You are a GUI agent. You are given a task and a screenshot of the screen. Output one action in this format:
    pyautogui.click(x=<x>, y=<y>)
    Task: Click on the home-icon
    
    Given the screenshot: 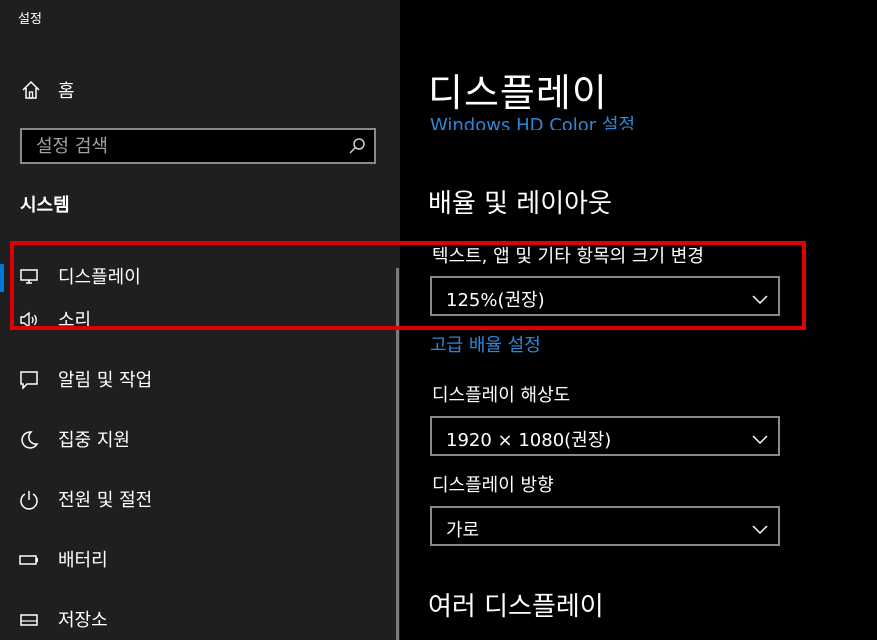 What is the action you would take?
    pyautogui.click(x=31, y=90)
    